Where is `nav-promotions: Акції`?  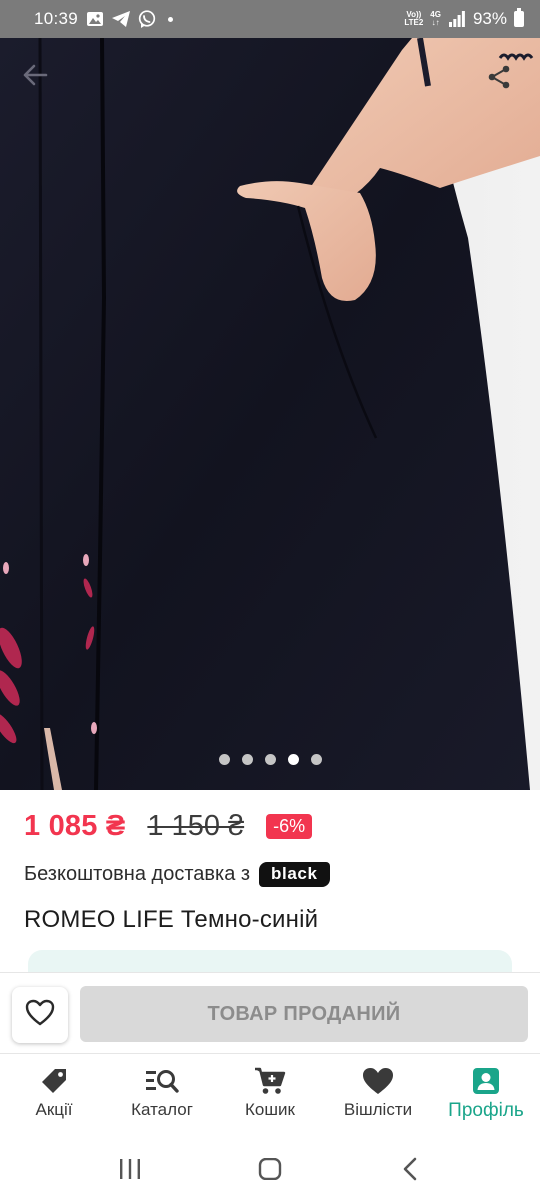
nav-promotions: Акції is located at coordinates (54, 1096).